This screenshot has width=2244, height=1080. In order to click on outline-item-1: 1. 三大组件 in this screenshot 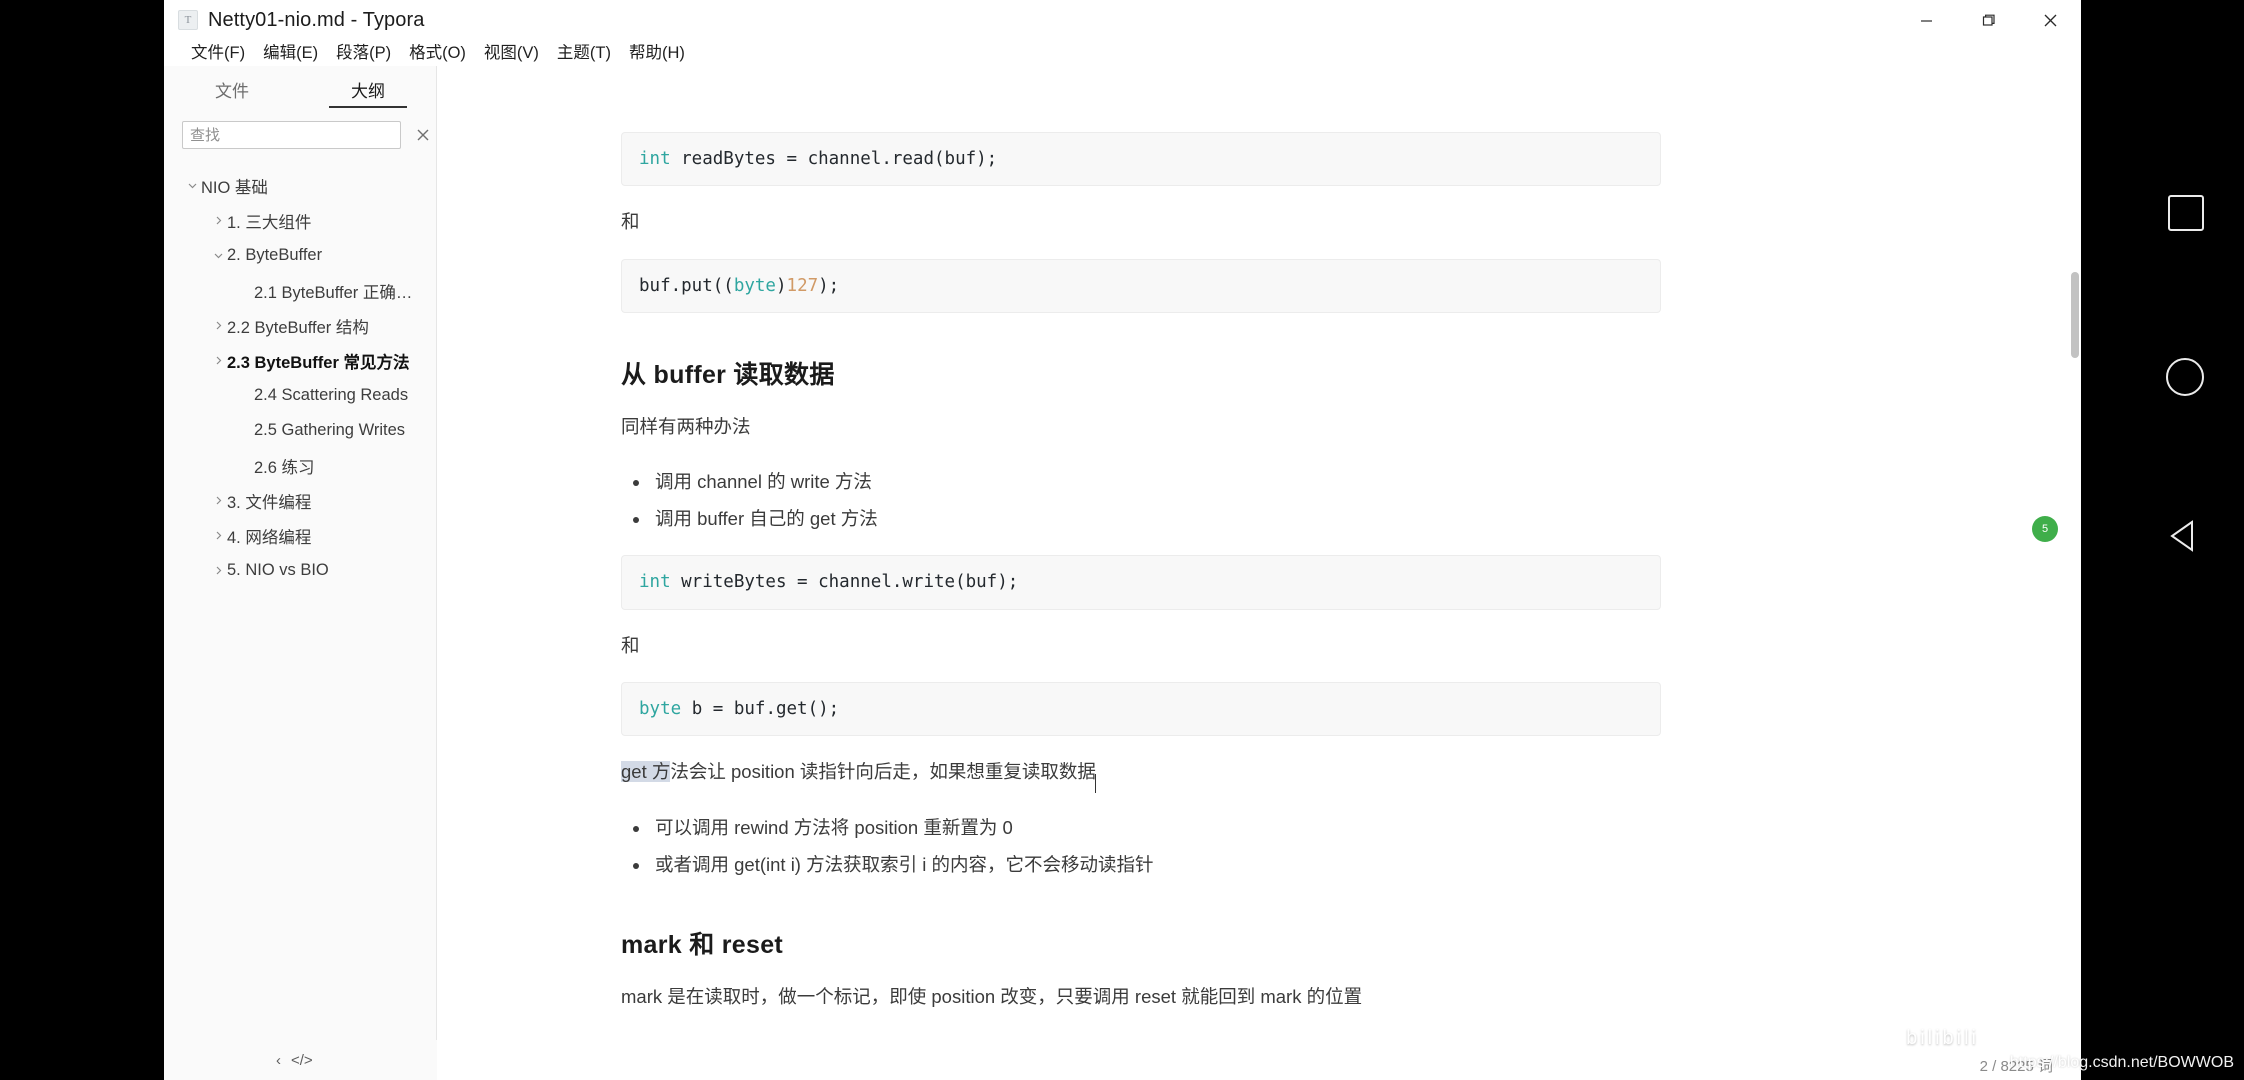, I will do `click(300, 220)`.